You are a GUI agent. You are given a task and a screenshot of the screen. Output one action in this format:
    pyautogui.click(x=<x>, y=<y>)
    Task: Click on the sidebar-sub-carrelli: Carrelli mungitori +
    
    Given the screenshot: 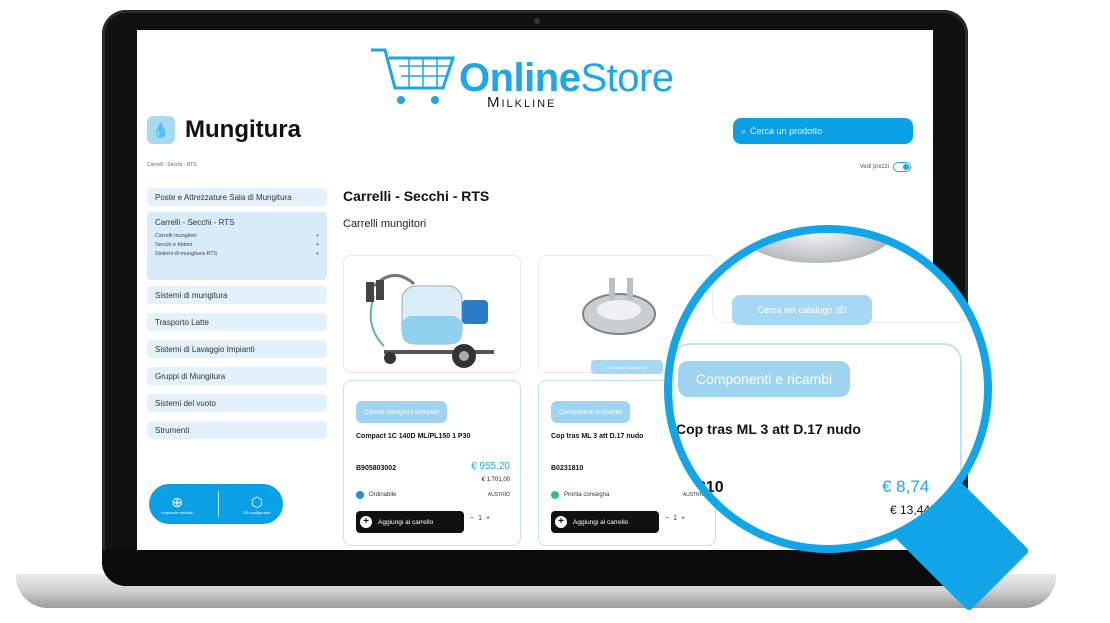 What is the action you would take?
    pyautogui.click(x=237, y=236)
    